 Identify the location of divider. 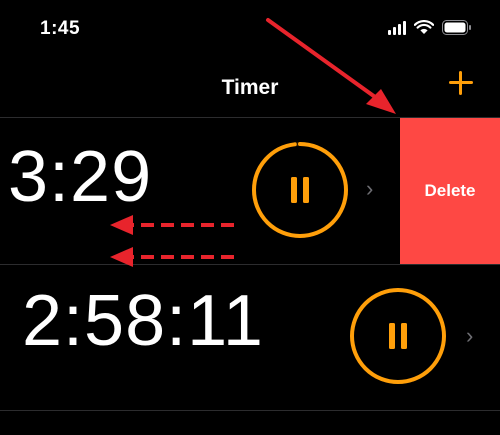
(250, 410).